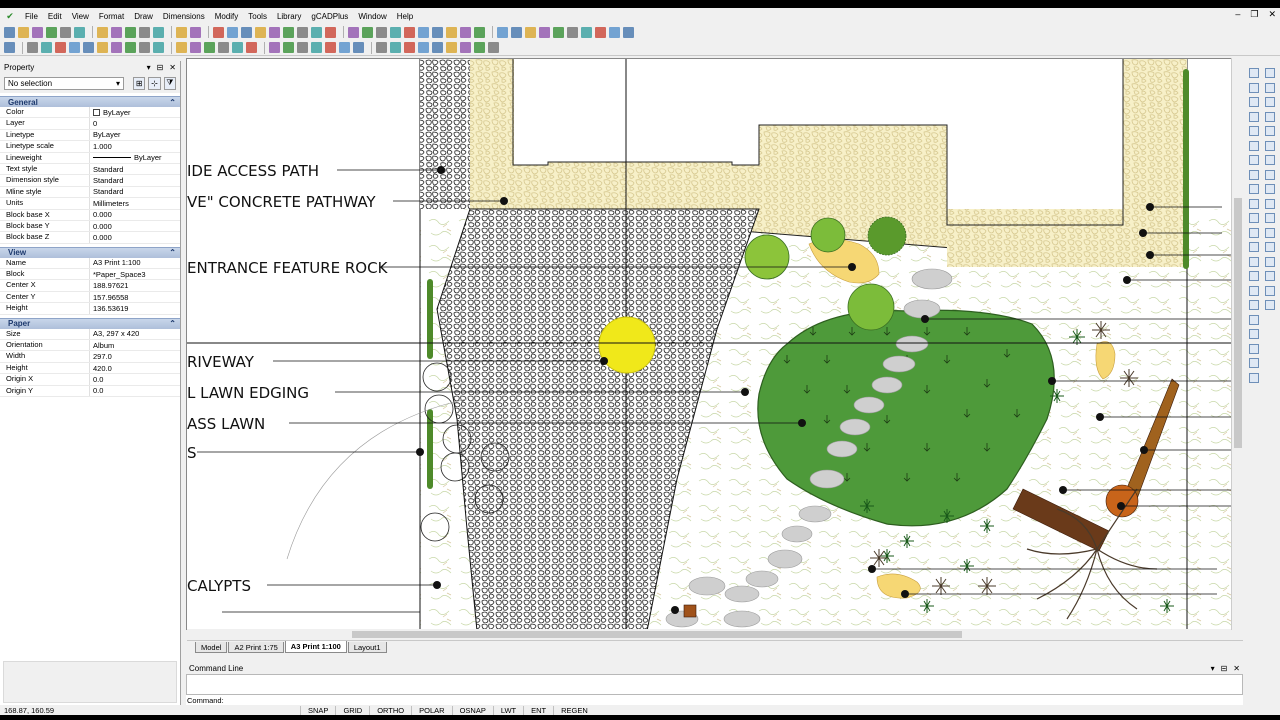 This screenshot has width=1280, height=720. I want to click on property-value: 136.53619, so click(135, 308).